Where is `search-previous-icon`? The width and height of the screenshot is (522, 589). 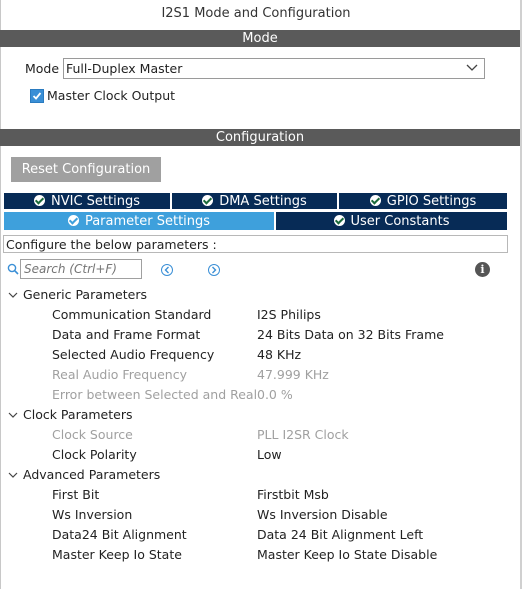
search-previous-icon is located at coordinates (167, 270).